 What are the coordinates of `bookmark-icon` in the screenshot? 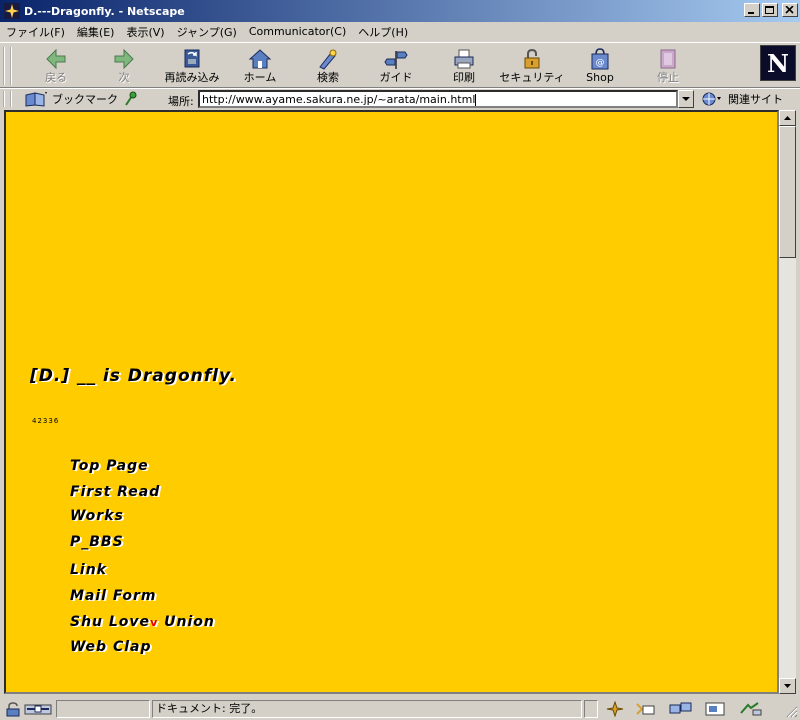 It's located at (36, 99).